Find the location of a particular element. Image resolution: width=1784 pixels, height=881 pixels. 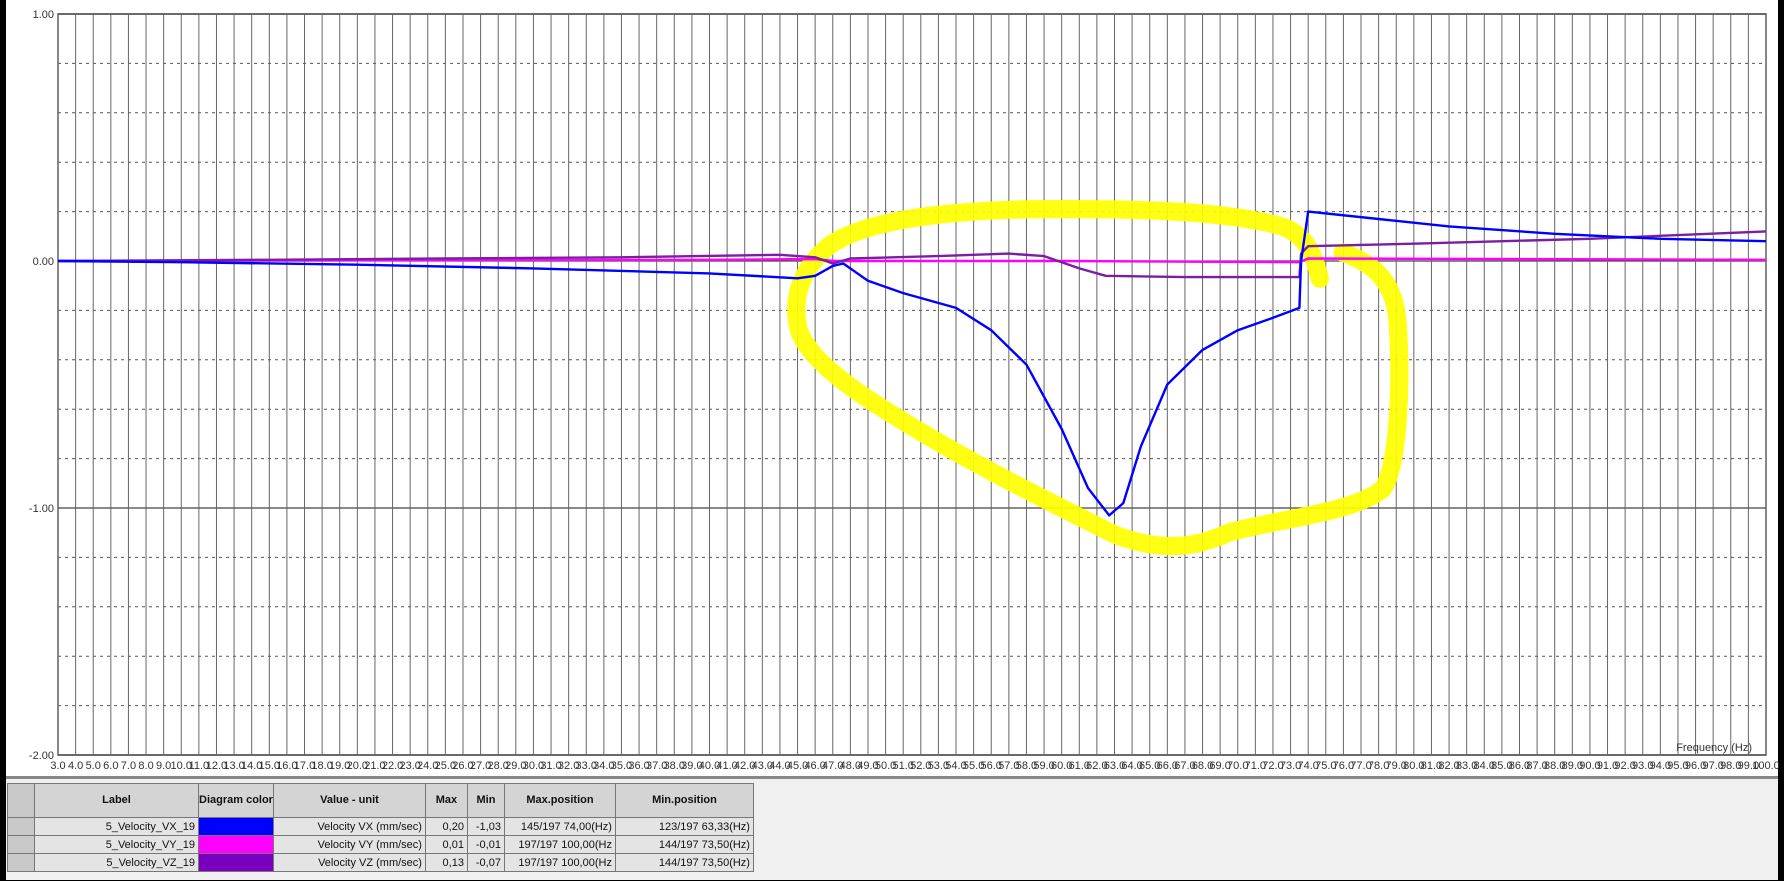

cell-max: 0,01 is located at coordinates (446, 844).